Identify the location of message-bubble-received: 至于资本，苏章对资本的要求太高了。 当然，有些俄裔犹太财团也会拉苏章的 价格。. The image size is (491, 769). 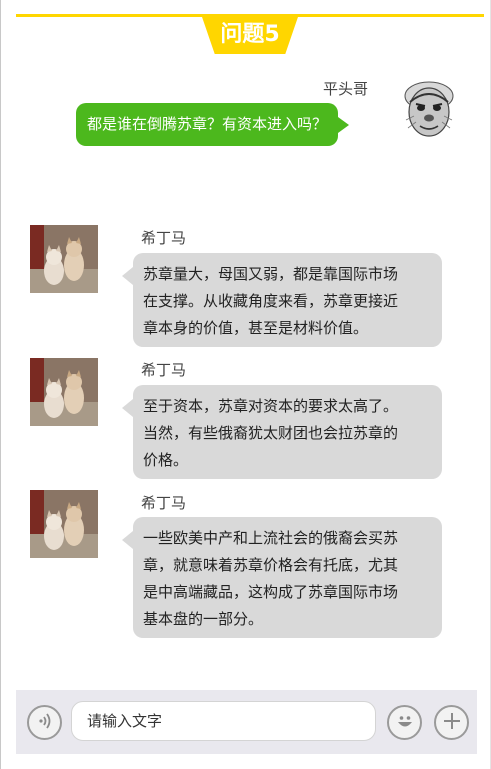
(282, 432).